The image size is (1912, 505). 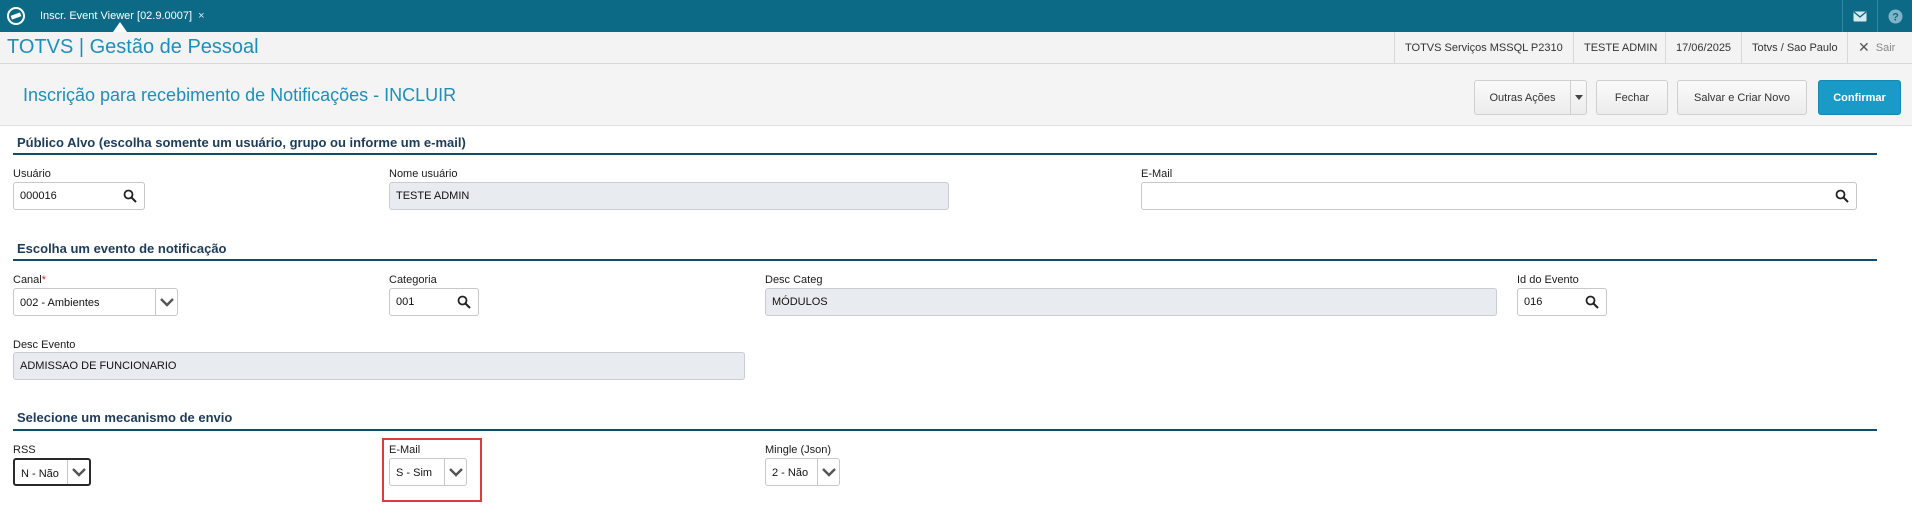 What do you see at coordinates (60, 303) in the screenshot?
I see `canal-value: 002 - Ambientes` at bounding box center [60, 303].